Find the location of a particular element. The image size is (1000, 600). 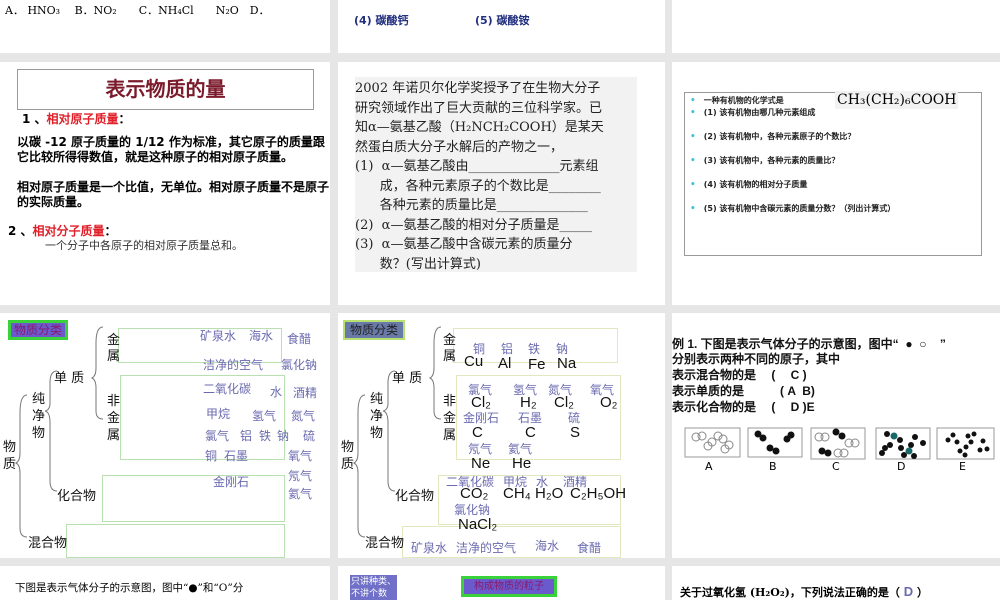

word: 氖气 is located at coordinates (300, 476).